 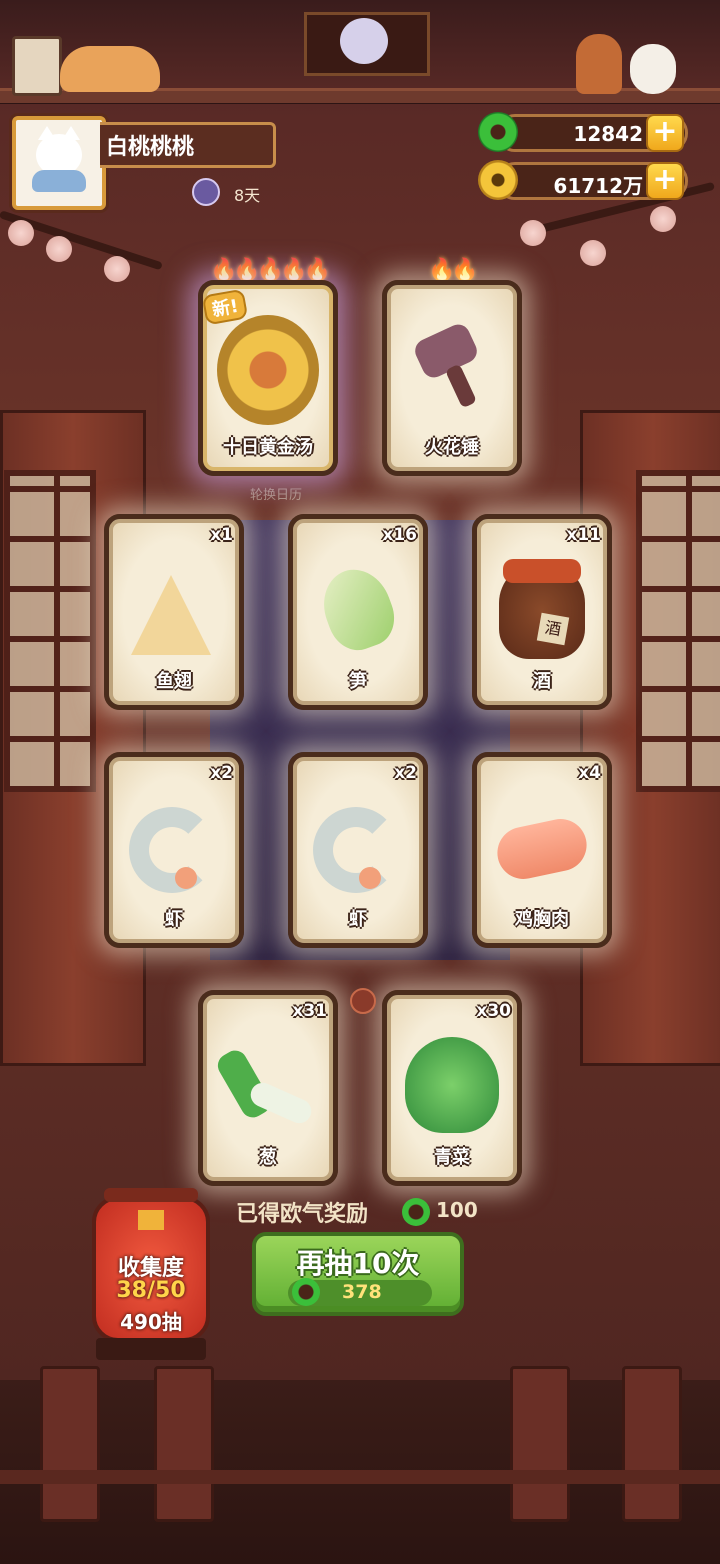 What do you see at coordinates (363, 1001) in the screenshot?
I see `center-ornament-icon` at bounding box center [363, 1001].